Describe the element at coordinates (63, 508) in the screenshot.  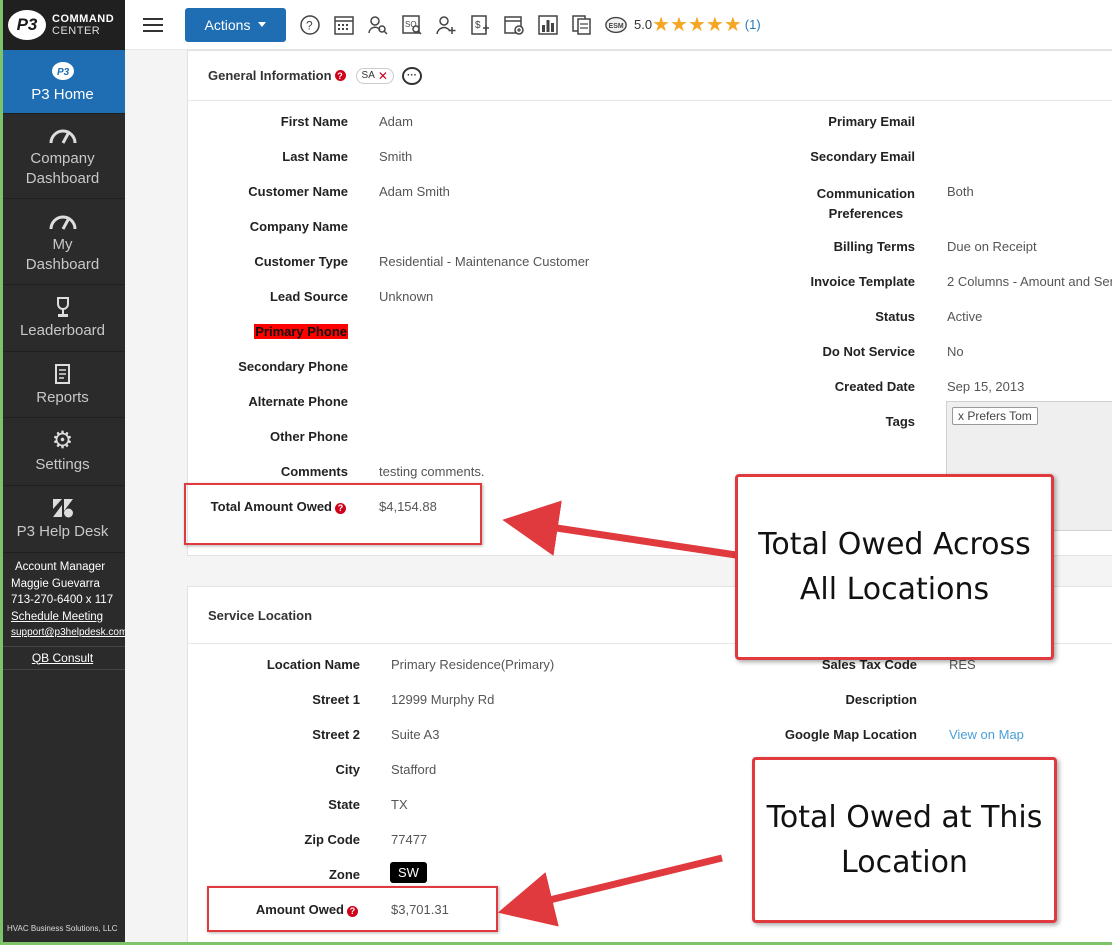
I see `zendesk-icon` at that location.